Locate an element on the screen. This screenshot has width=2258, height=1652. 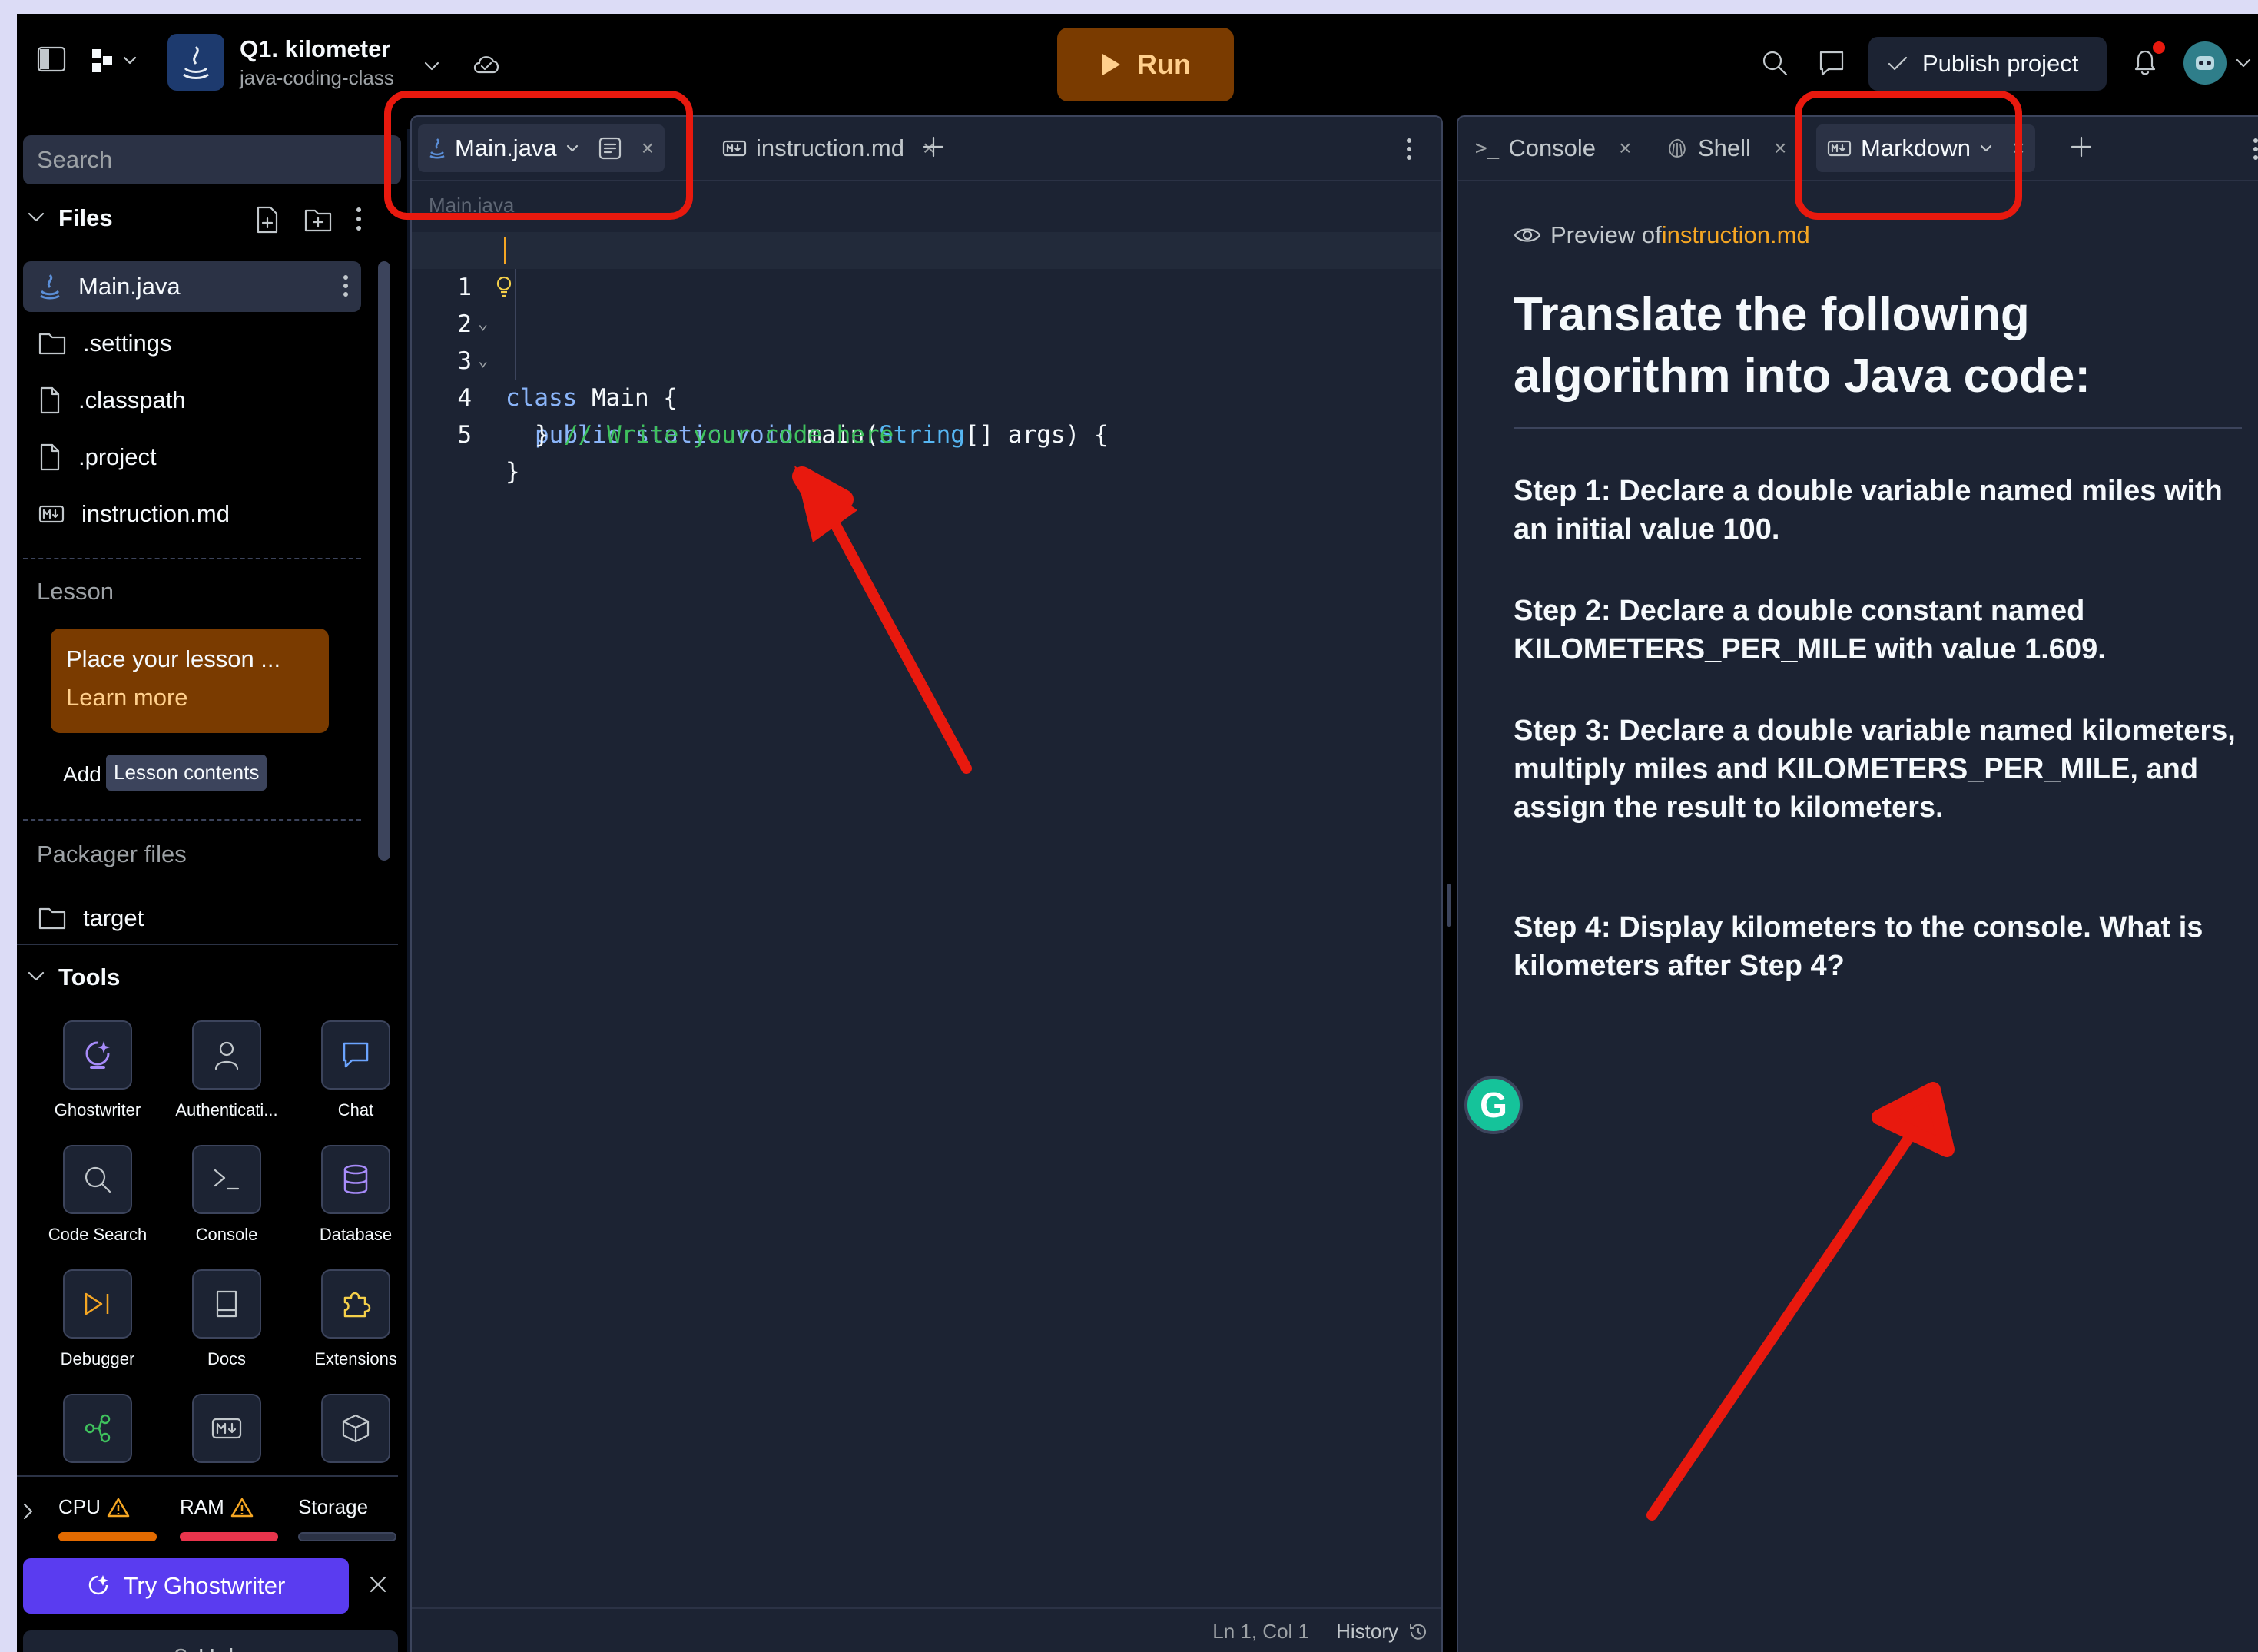
code-line: 5 } is located at coordinates (926, 433).